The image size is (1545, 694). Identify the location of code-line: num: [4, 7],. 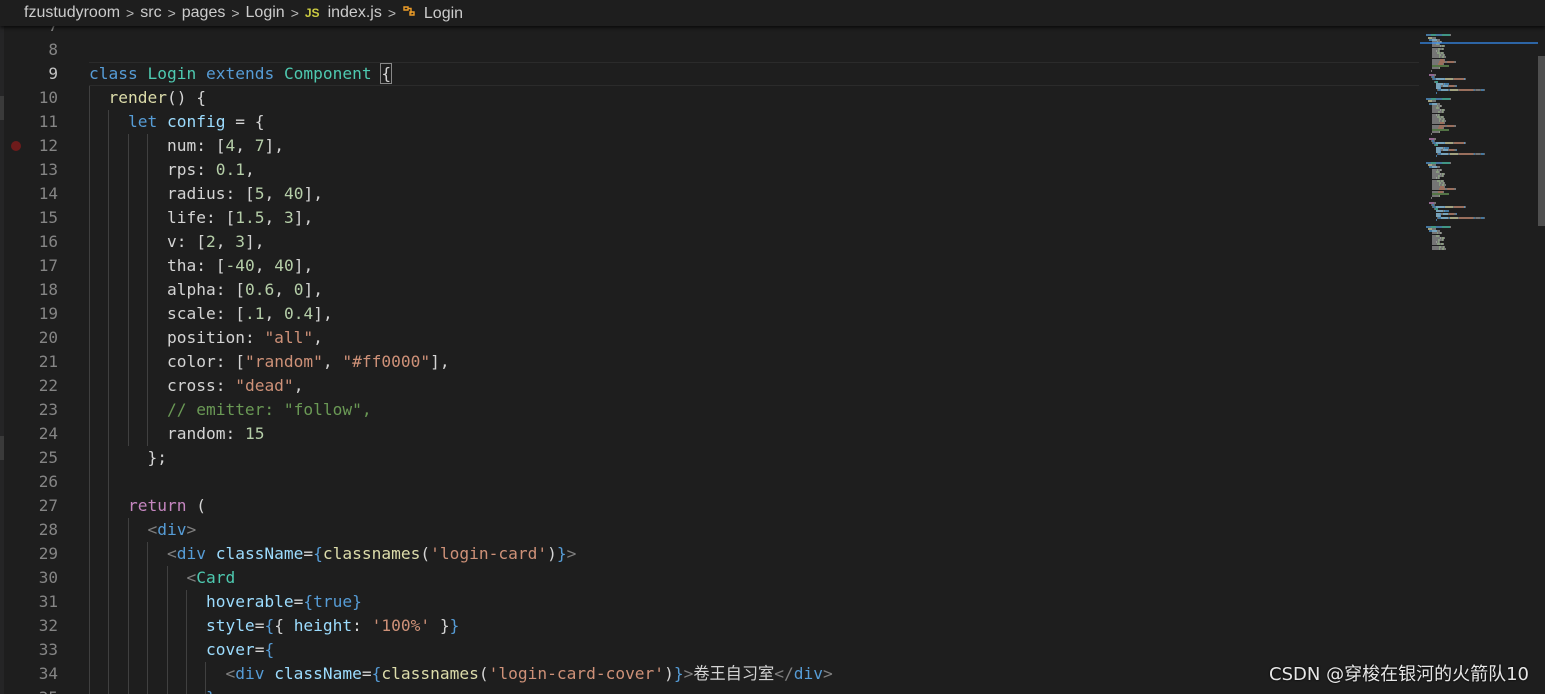
(186, 146).